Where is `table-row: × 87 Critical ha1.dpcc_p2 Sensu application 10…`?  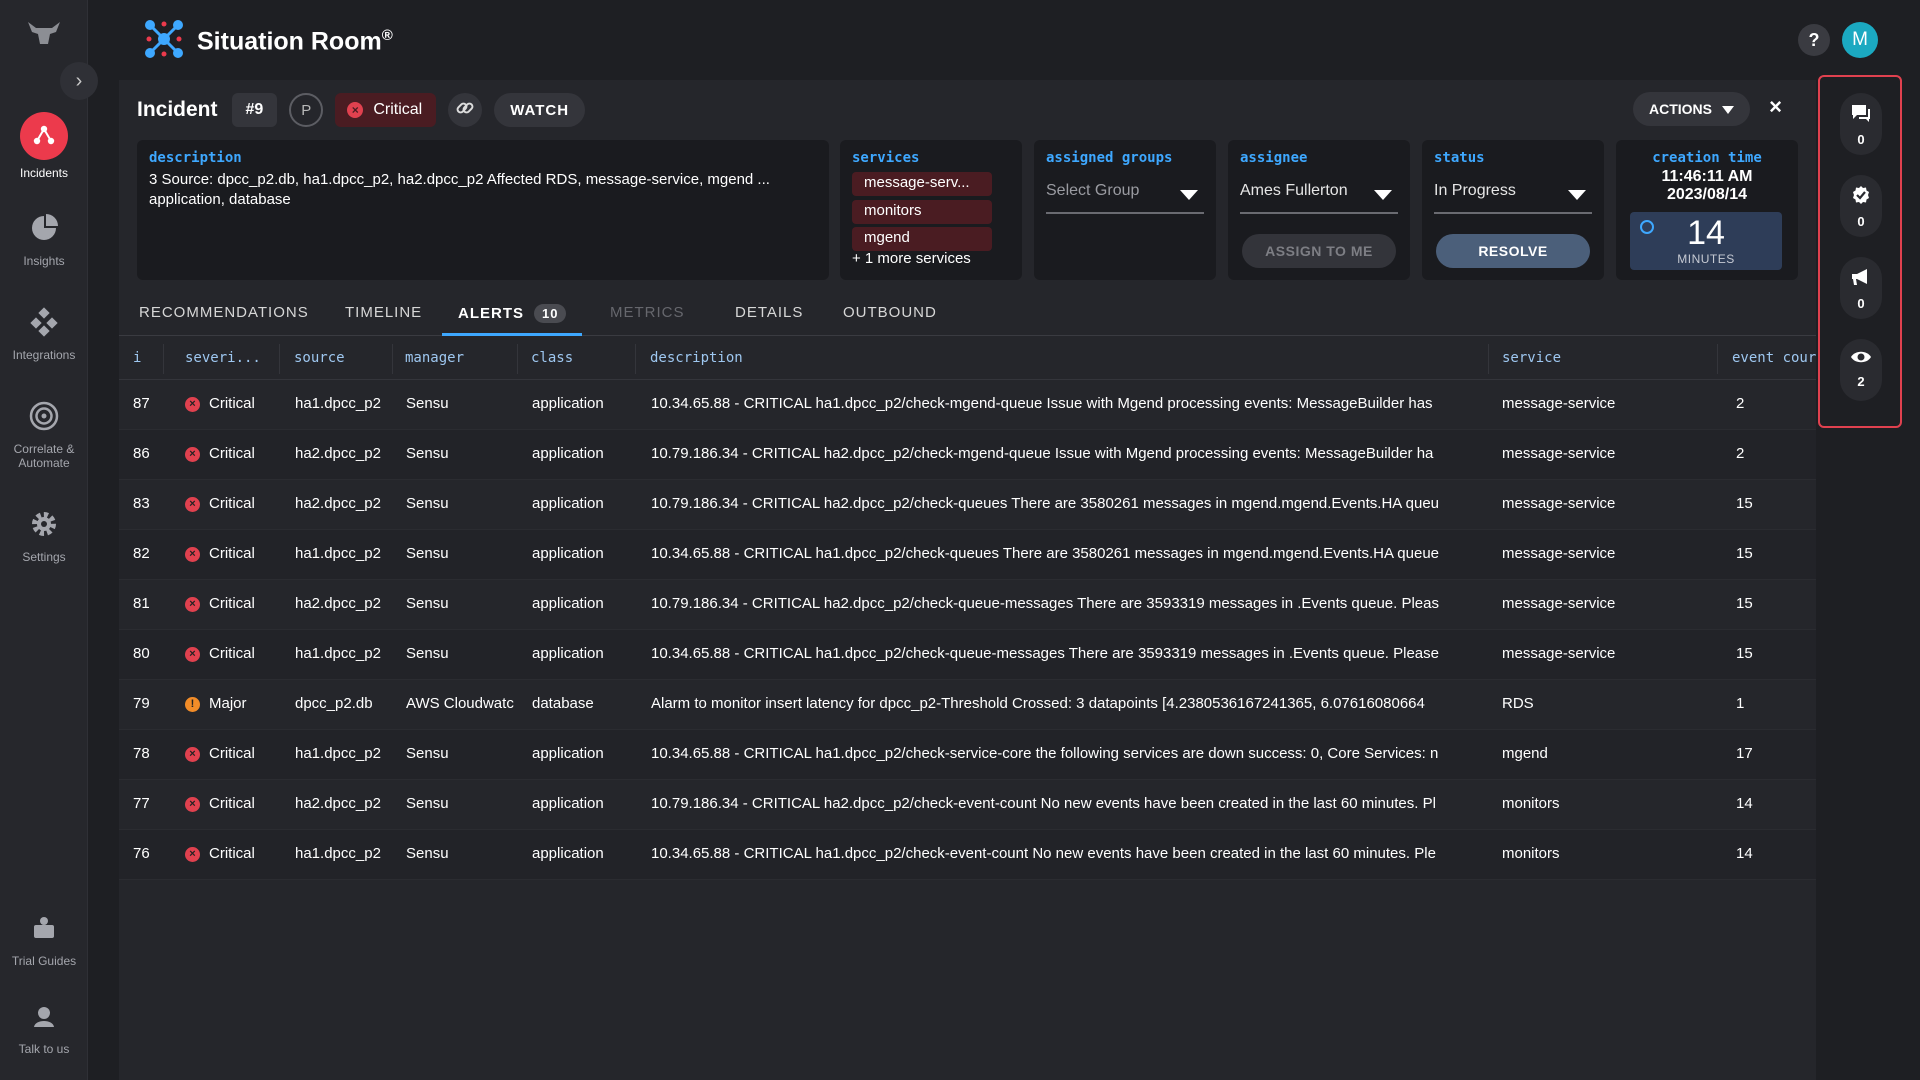
table-row: × 87 Critical ha1.dpcc_p2 Sensu application 10… is located at coordinates (967, 405).